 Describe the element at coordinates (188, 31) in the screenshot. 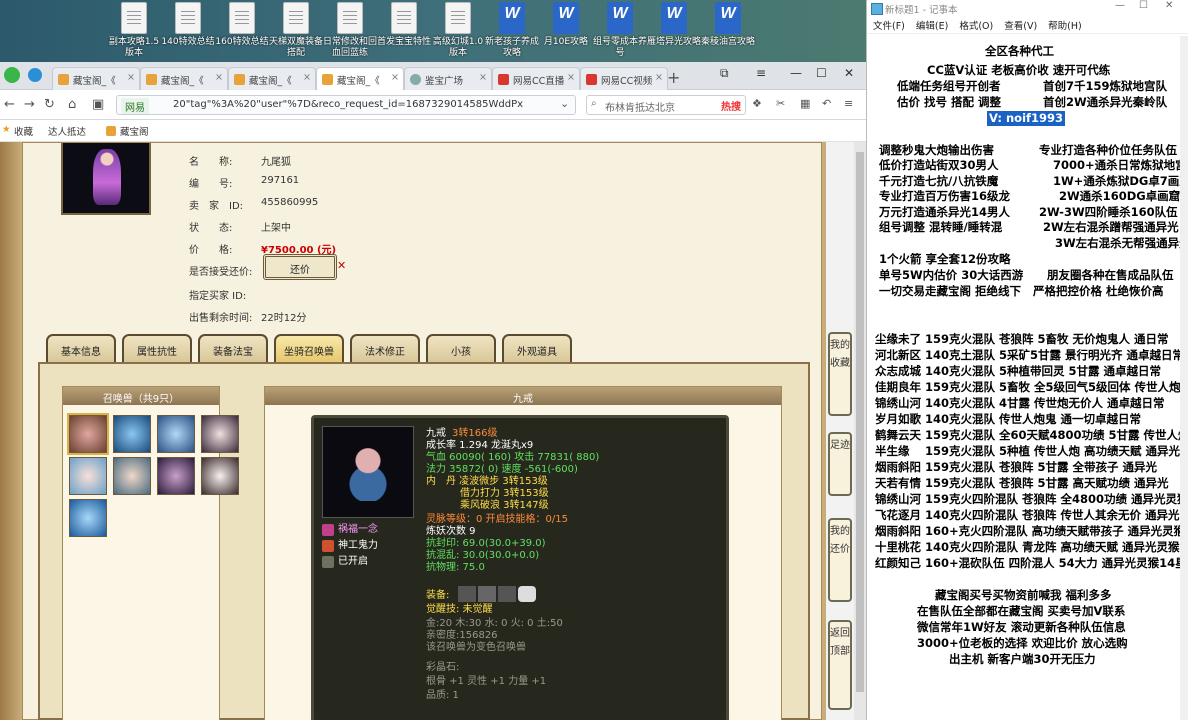

I see `desktop-file-icon: 140特效总结` at that location.